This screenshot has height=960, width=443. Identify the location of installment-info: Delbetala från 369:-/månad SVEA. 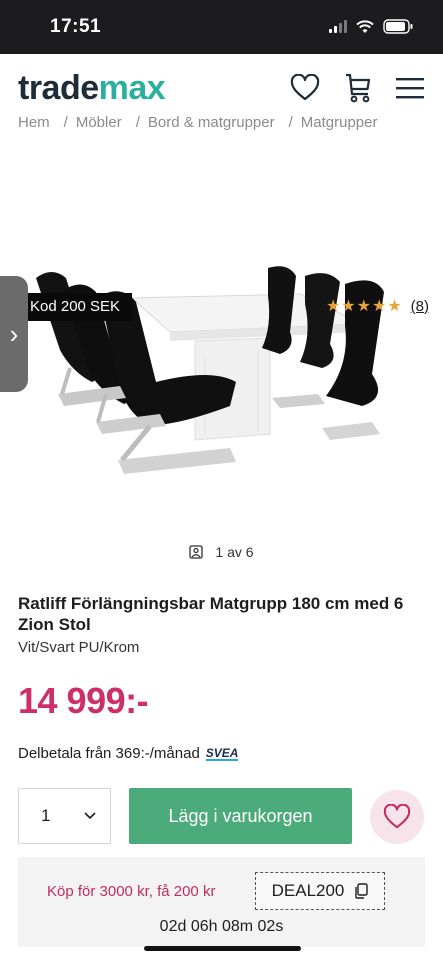
(128, 753).